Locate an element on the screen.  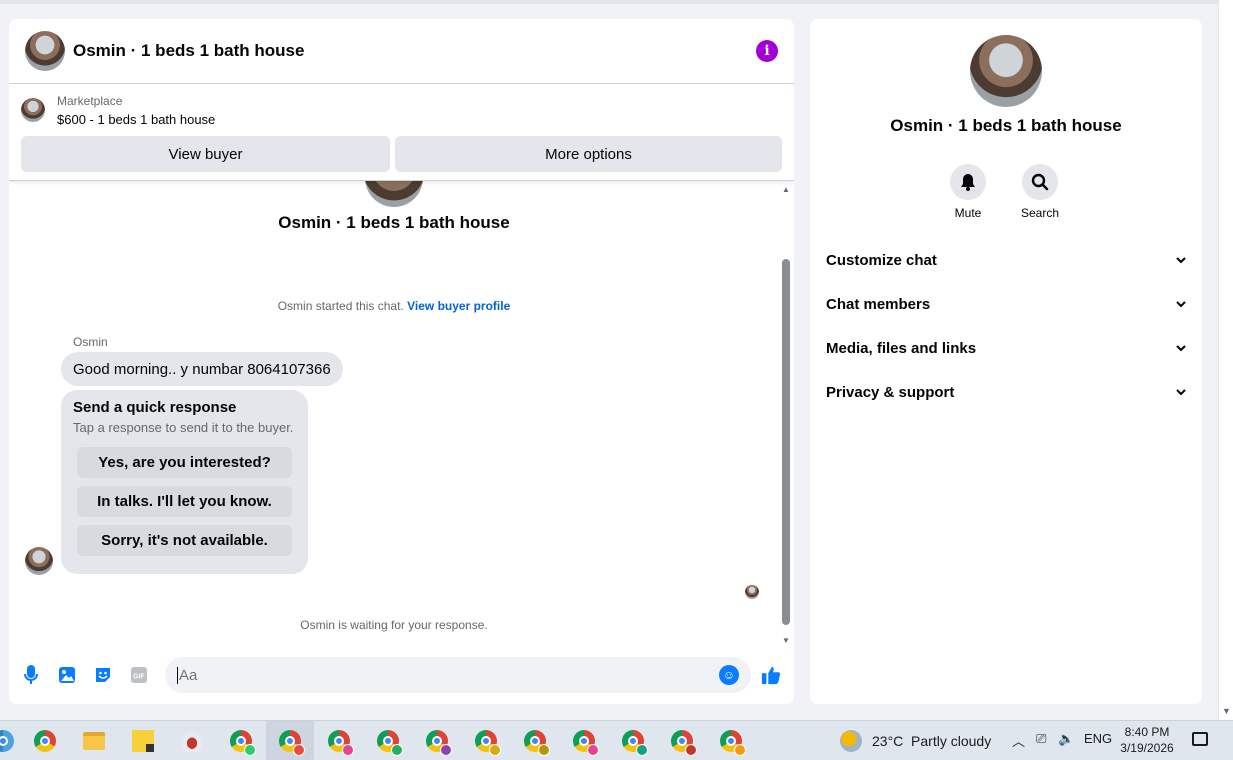
paint-icon is located at coordinates (192, 741).